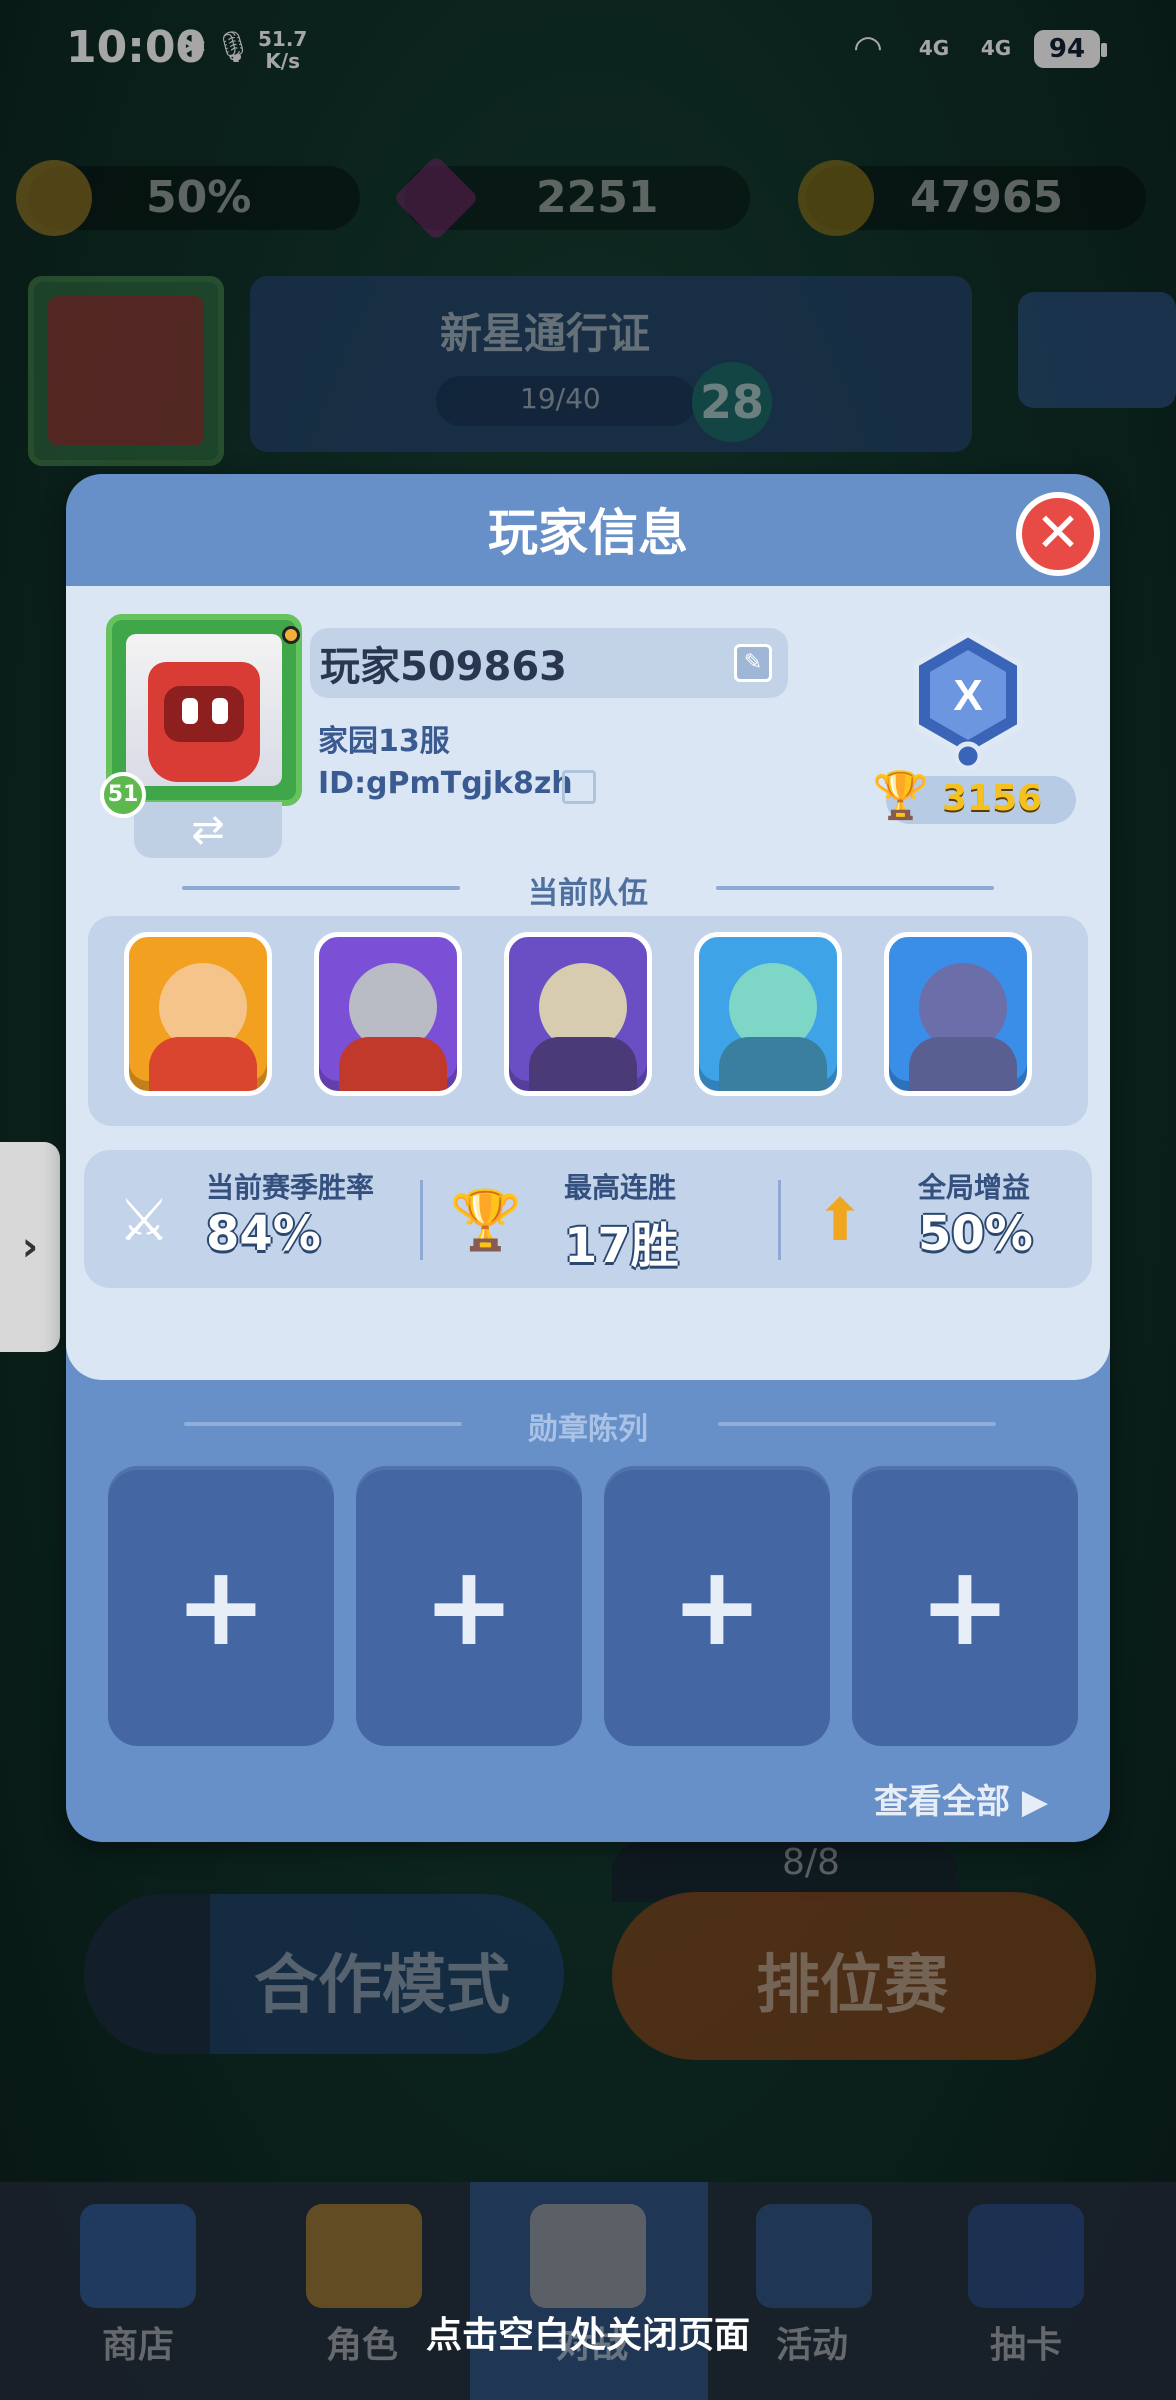 The width and height of the screenshot is (1176, 2400). What do you see at coordinates (220, 711) in the screenshot?
I see `avatar-eye-right` at bounding box center [220, 711].